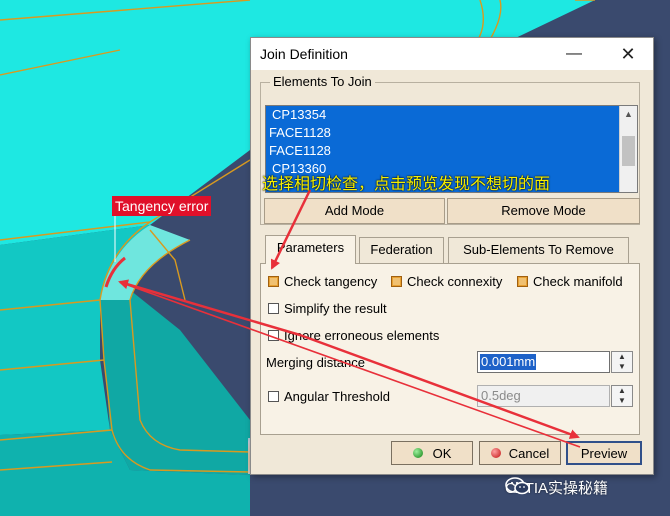 This screenshot has width=670, height=516. Describe the element at coordinates (508, 362) in the screenshot. I see `merging-distance-value: 0.001mm` at that location.